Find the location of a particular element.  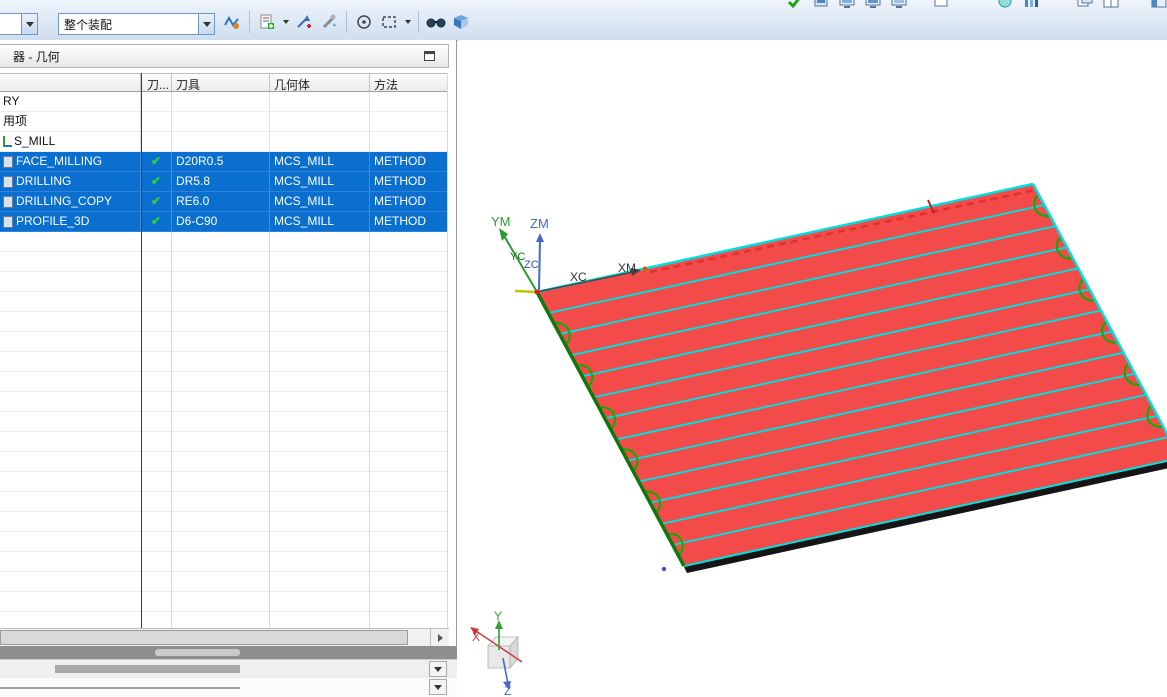

tool-cell: DR5.8 is located at coordinates (221, 182).